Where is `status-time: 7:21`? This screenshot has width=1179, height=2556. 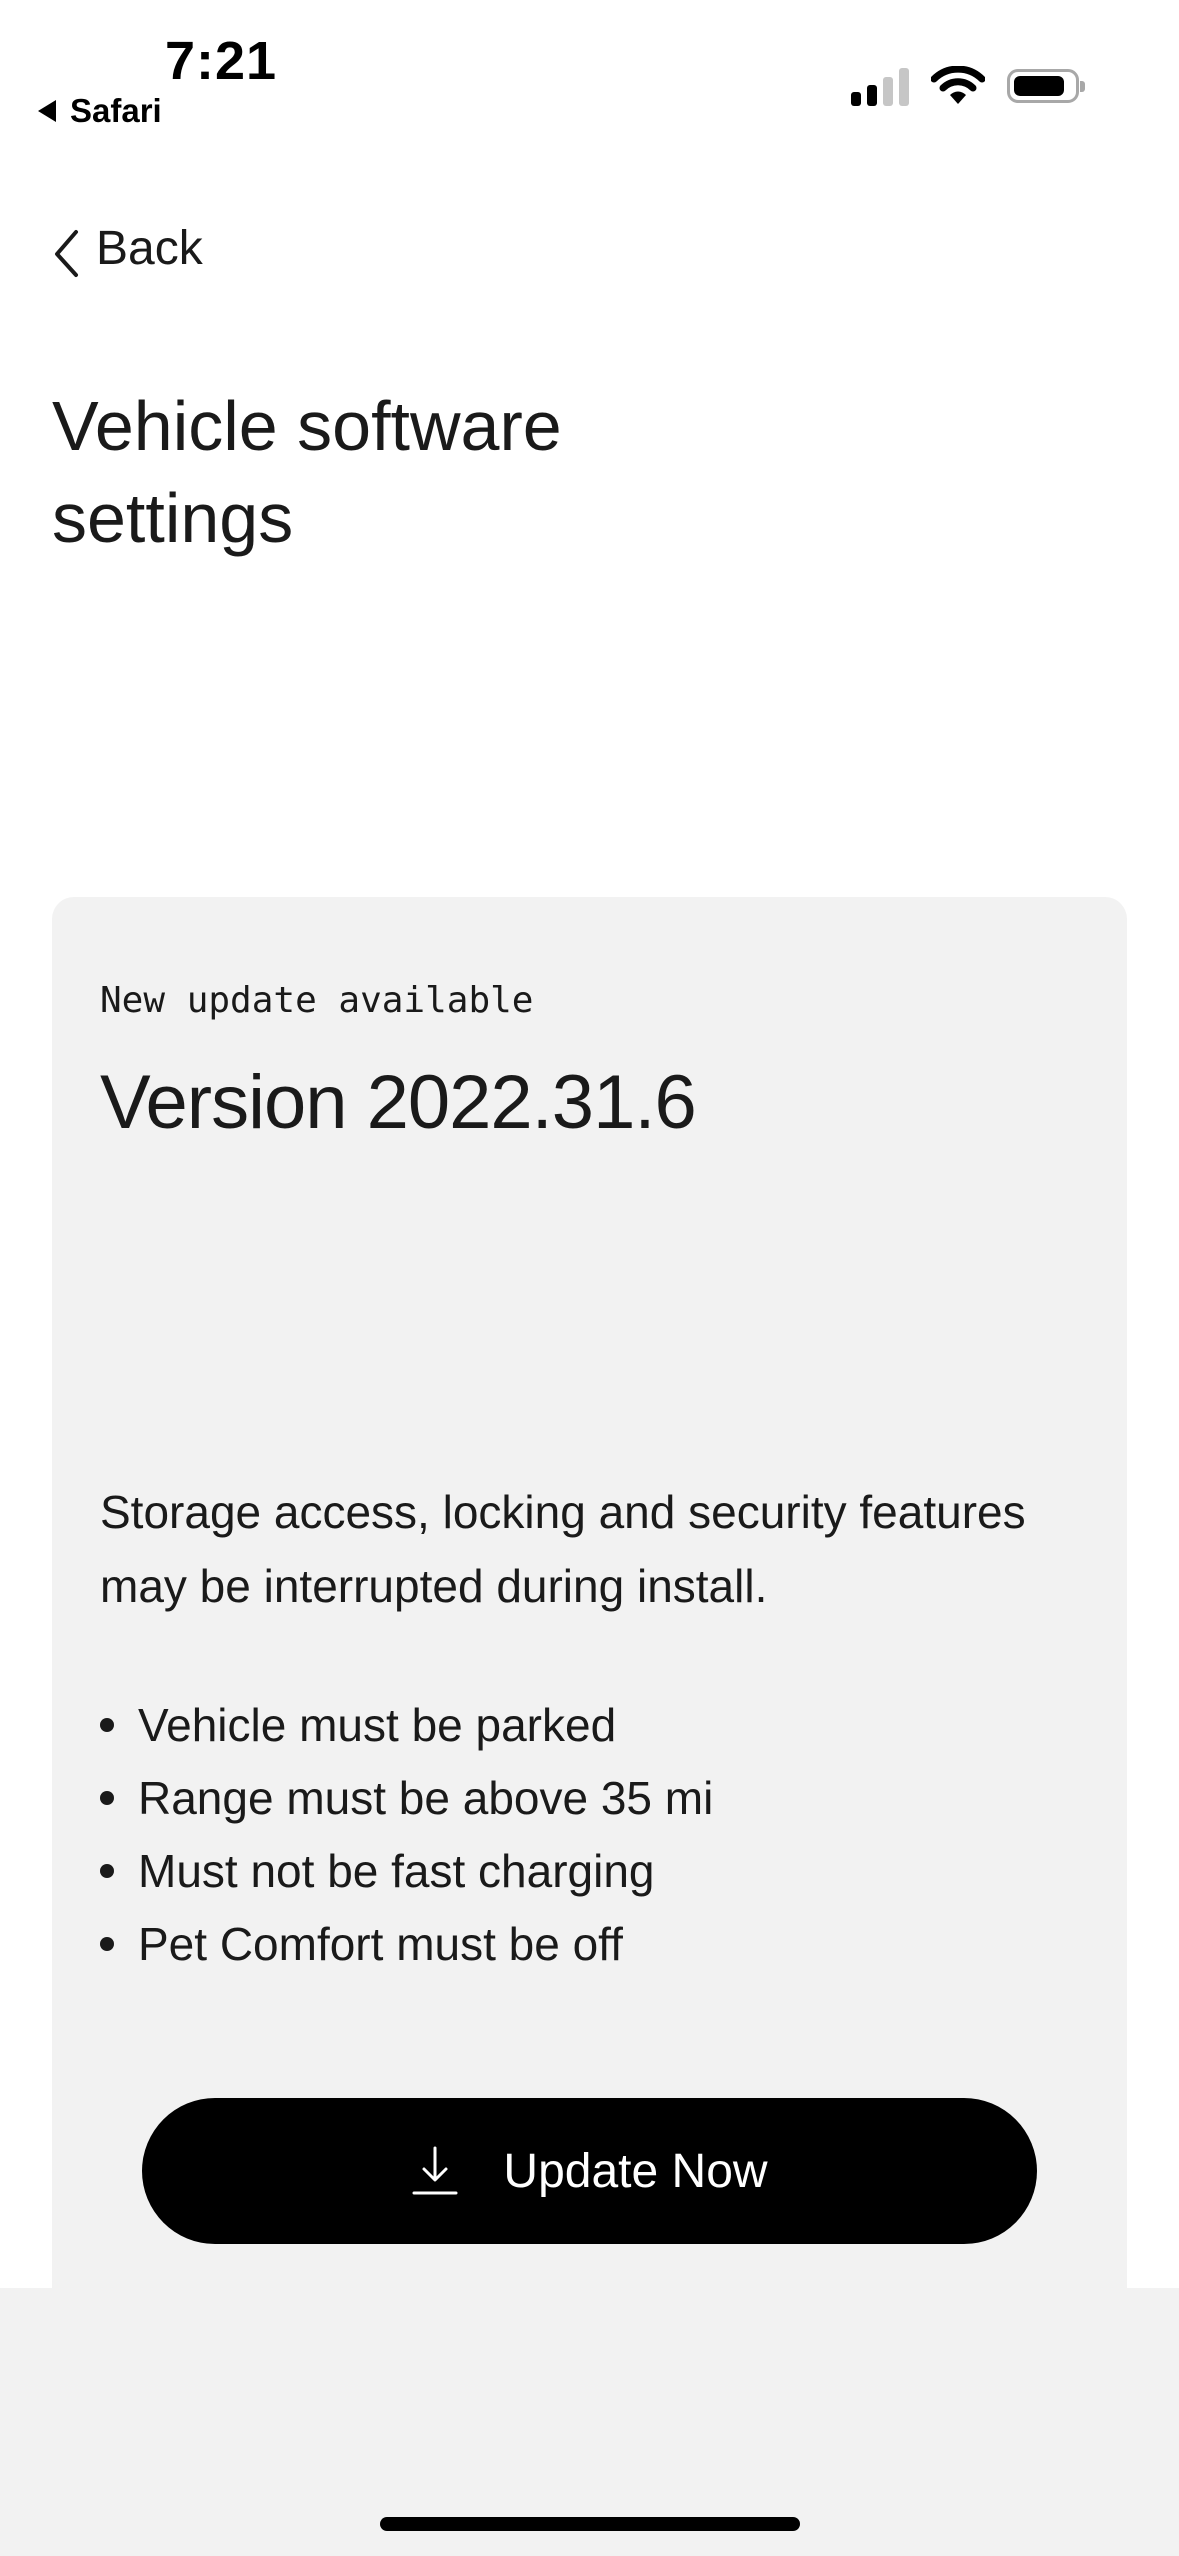 status-time: 7:21 is located at coordinates (221, 61).